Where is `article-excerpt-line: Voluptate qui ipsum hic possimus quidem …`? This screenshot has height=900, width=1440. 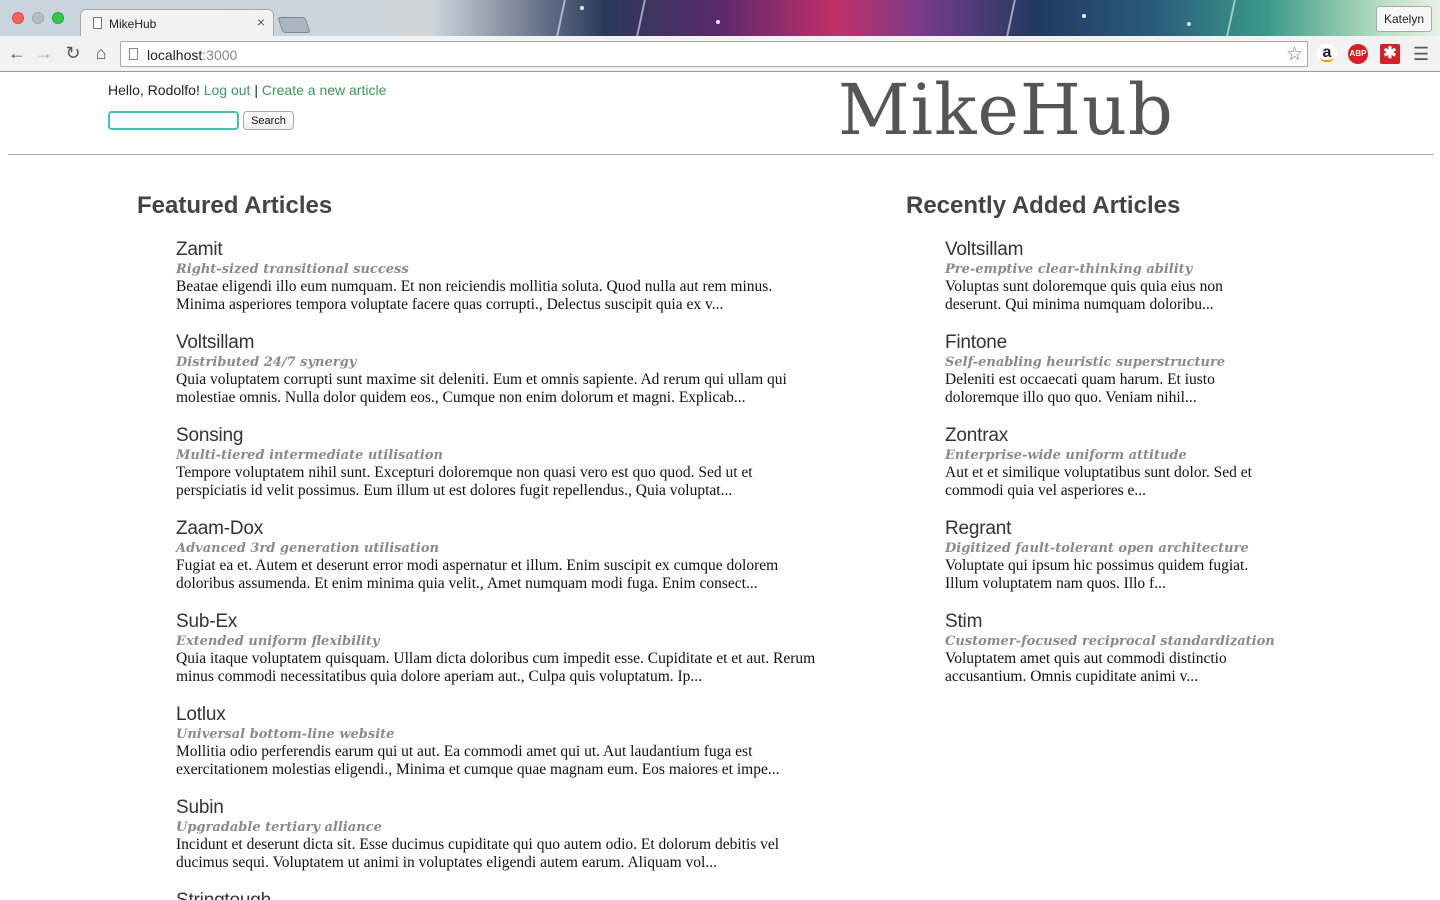
article-excerpt-line: Voluptate qui ipsum hic possimus quidem … is located at coordinates (1097, 565).